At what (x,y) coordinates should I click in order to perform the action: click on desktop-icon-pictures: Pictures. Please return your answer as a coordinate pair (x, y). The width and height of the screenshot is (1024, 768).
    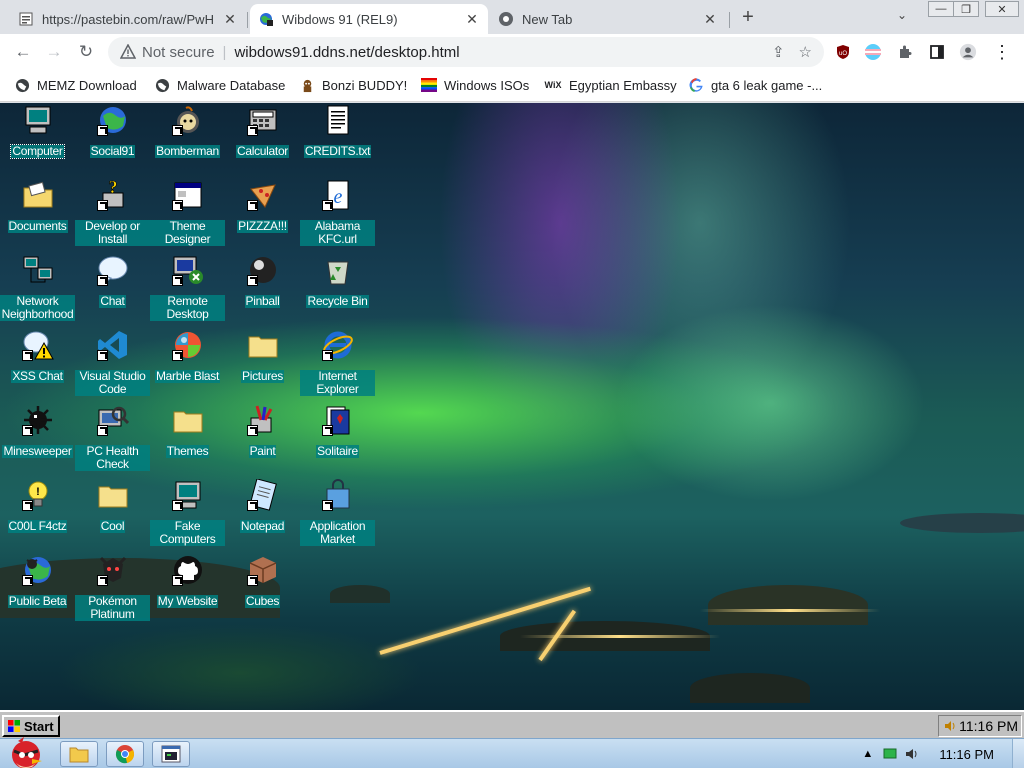
    Looking at the image, I should click on (262, 365).